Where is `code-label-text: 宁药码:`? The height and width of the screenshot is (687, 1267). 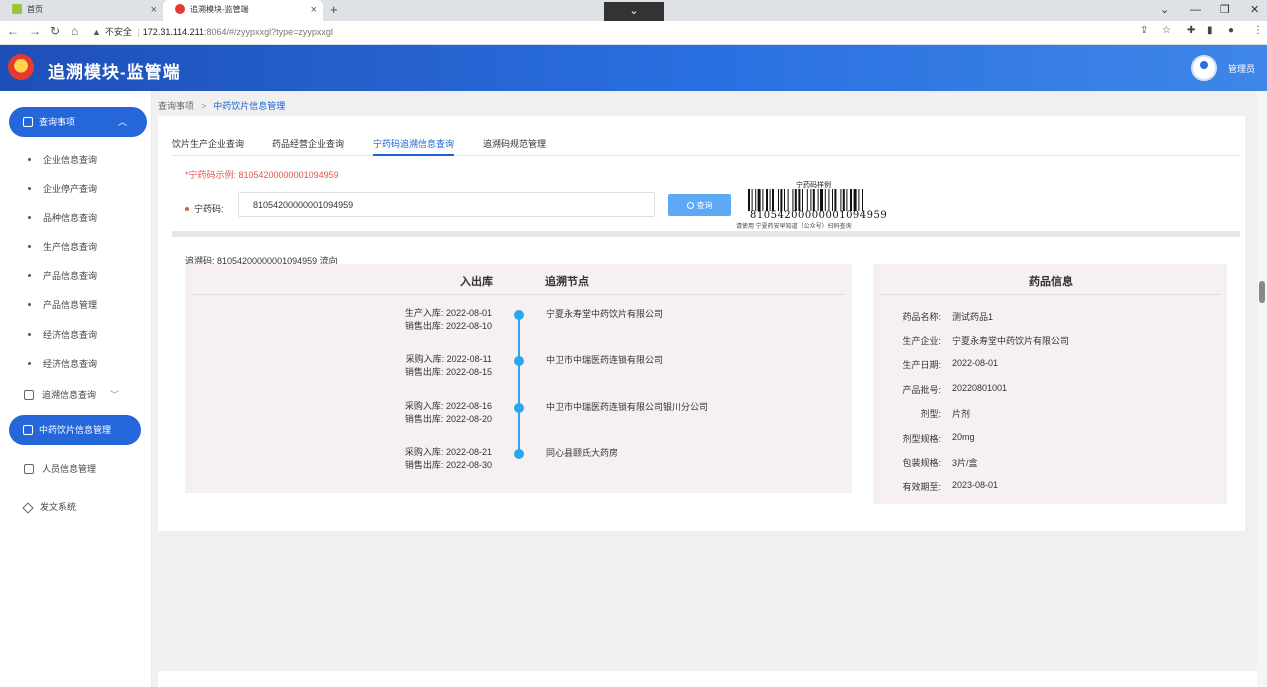 code-label-text: 宁药码: is located at coordinates (209, 209).